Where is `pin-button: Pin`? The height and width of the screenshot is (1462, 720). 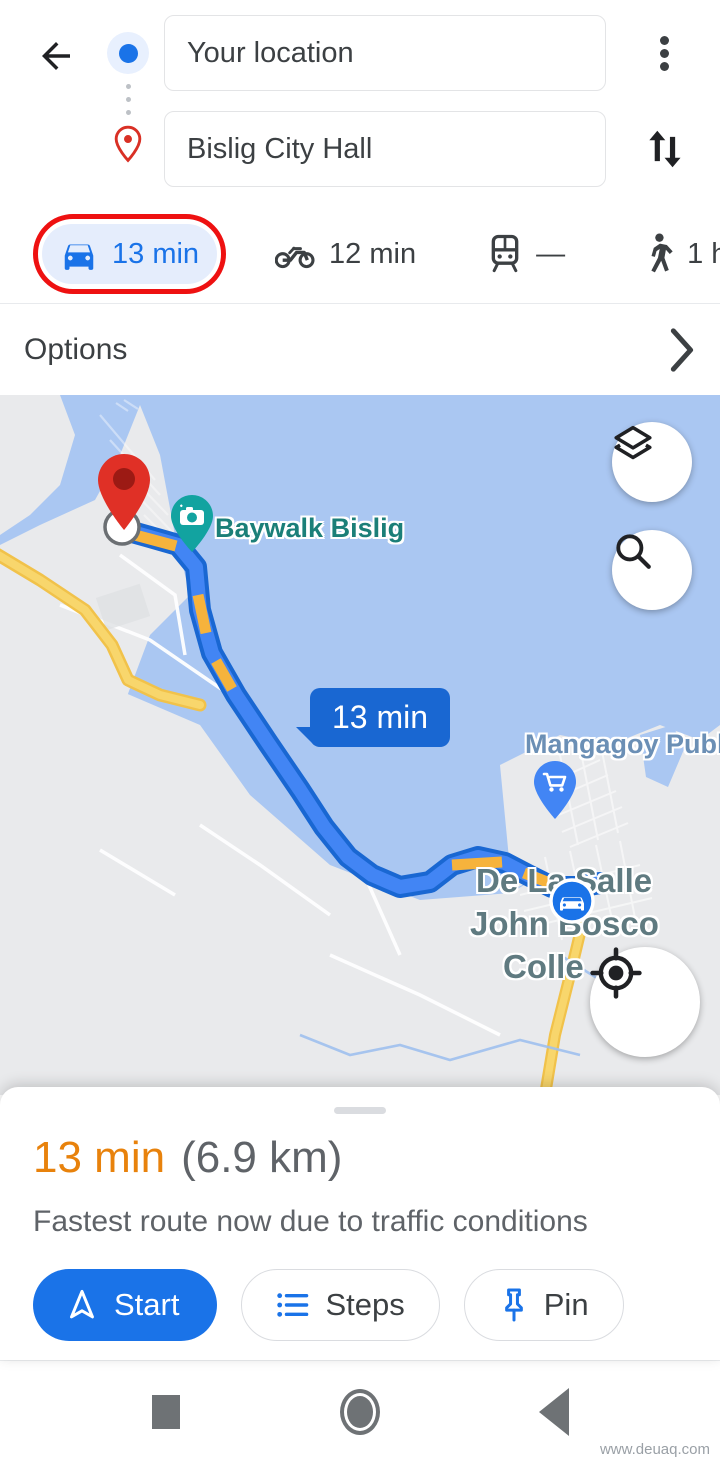 pin-button: Pin is located at coordinates (543, 1305).